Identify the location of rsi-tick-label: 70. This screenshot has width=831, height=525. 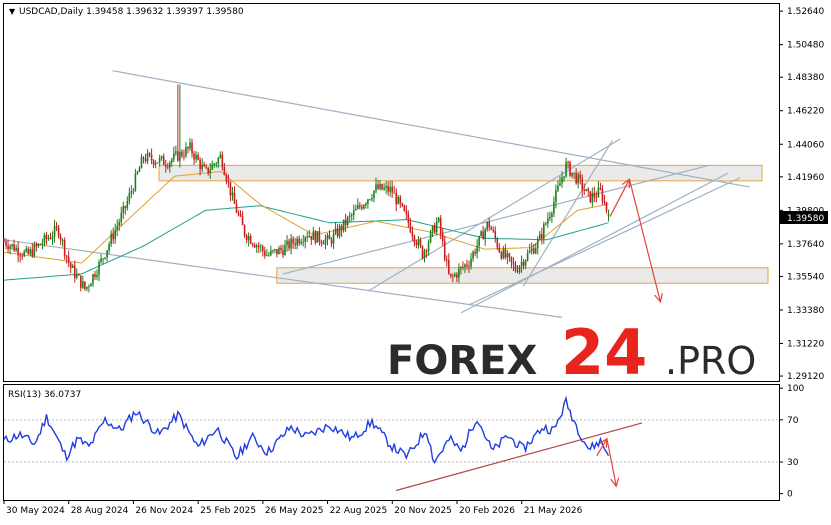
(793, 421).